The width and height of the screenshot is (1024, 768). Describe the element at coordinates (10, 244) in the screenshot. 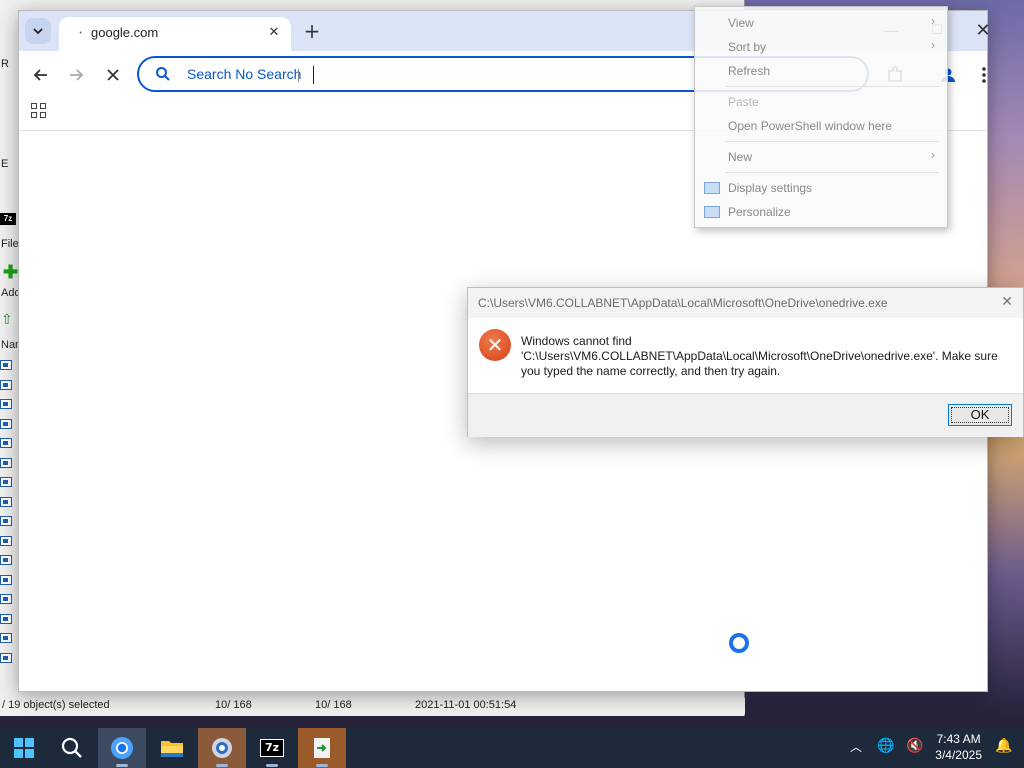

I see `bg-menu-file: File` at that location.